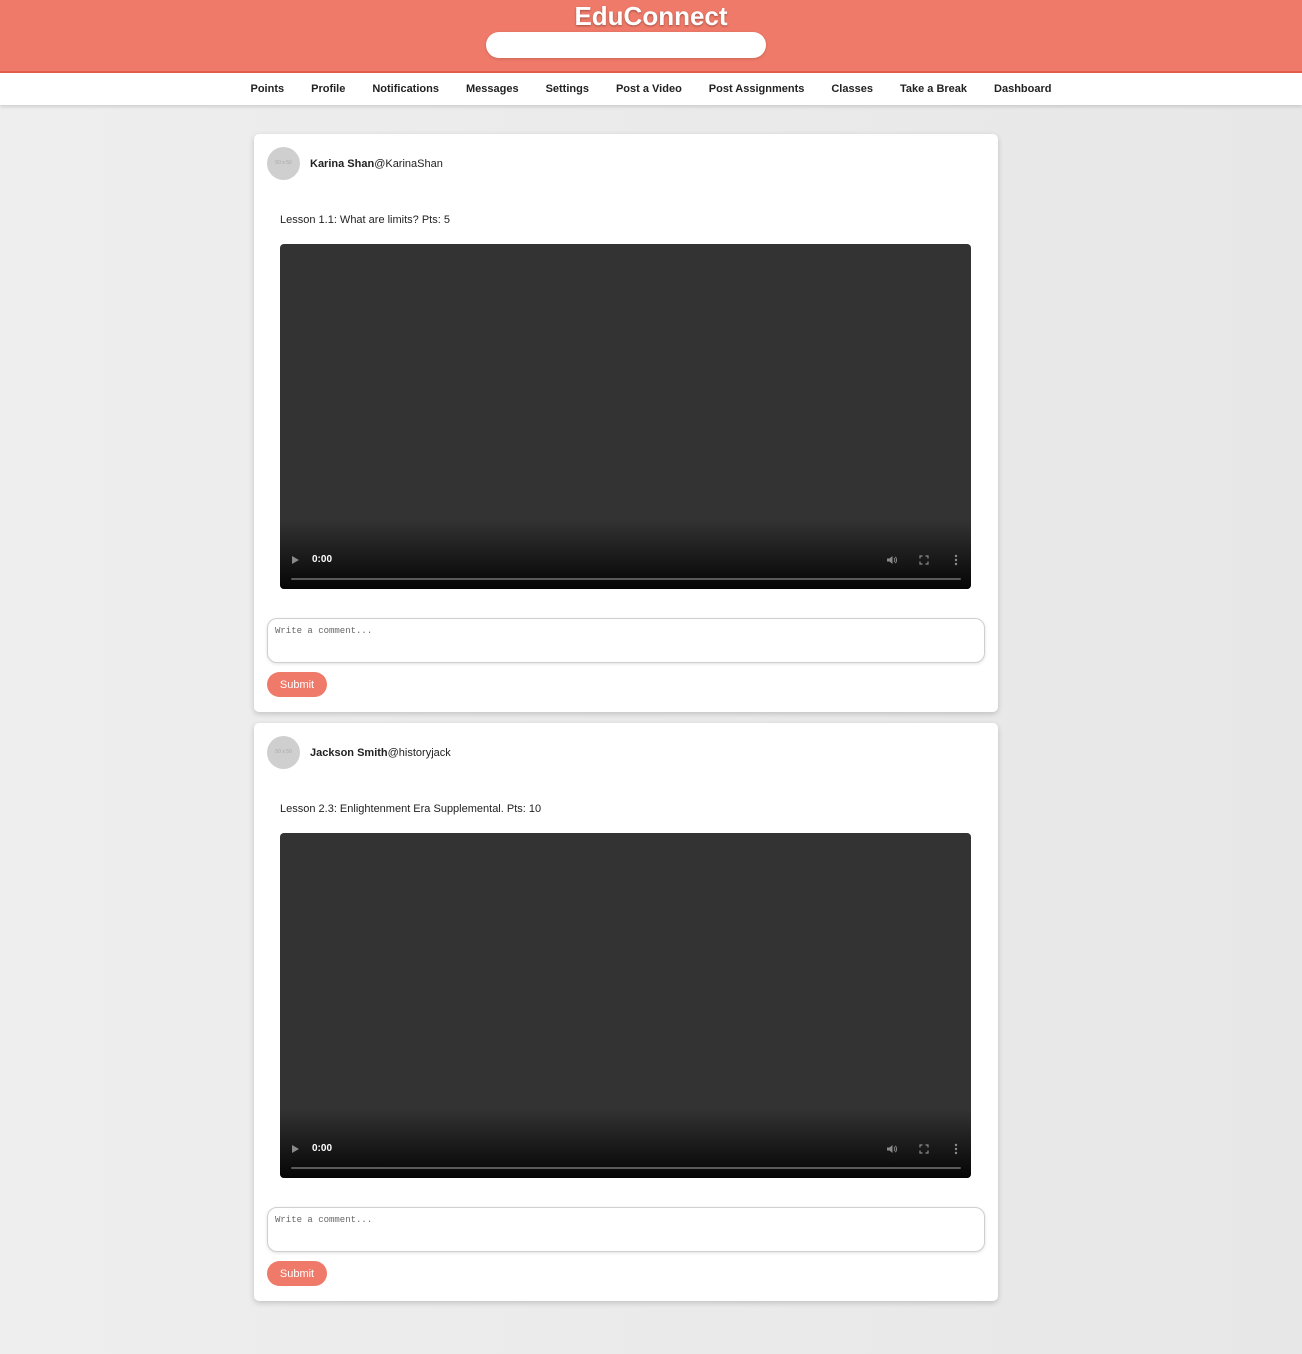 This screenshot has height=1354, width=1302. Describe the element at coordinates (933, 89) in the screenshot. I see `nav-item-take-a-break: Take a Break` at that location.